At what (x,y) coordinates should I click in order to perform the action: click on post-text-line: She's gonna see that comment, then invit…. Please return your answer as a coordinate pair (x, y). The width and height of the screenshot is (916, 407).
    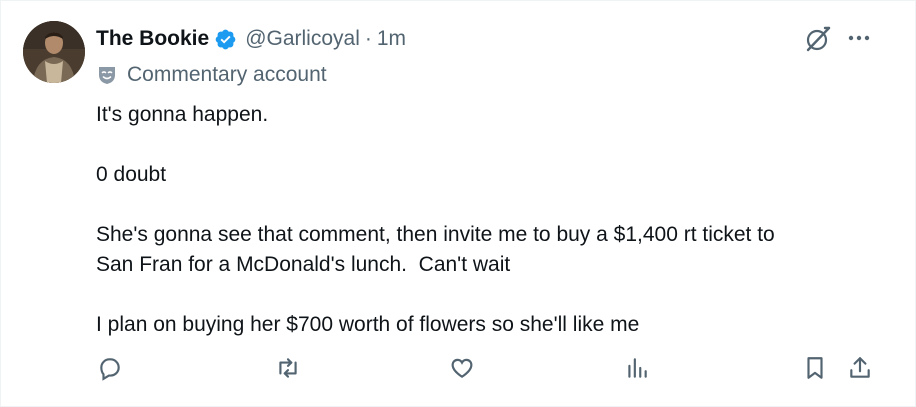
    Looking at the image, I should click on (435, 234).